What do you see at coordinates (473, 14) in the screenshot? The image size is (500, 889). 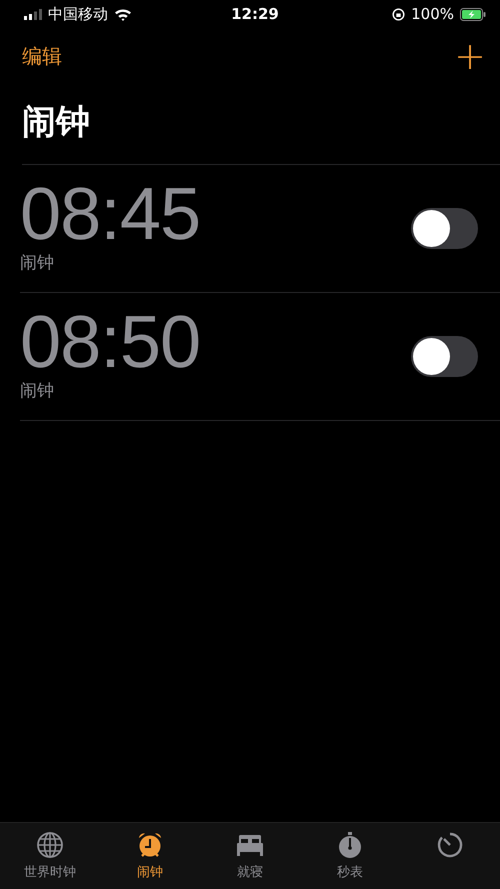 I see `battery-charging-icon` at bounding box center [473, 14].